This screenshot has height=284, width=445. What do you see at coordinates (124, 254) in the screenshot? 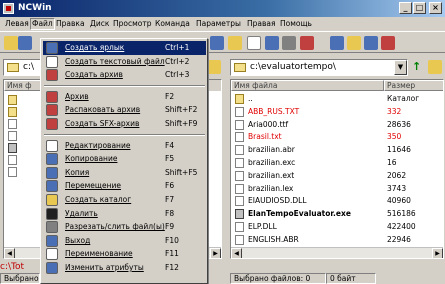
I see `file-menu-item: Переименование F11` at bounding box center [124, 254].